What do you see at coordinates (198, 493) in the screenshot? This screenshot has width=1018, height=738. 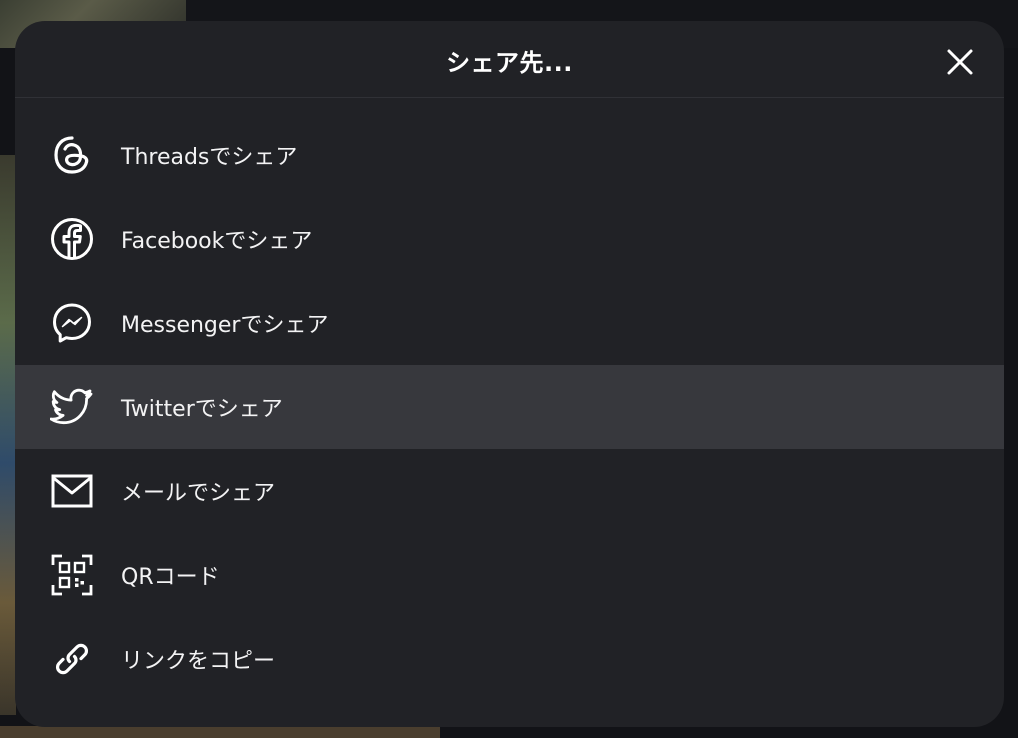 I see `share-email-label: メールでシェア` at bounding box center [198, 493].